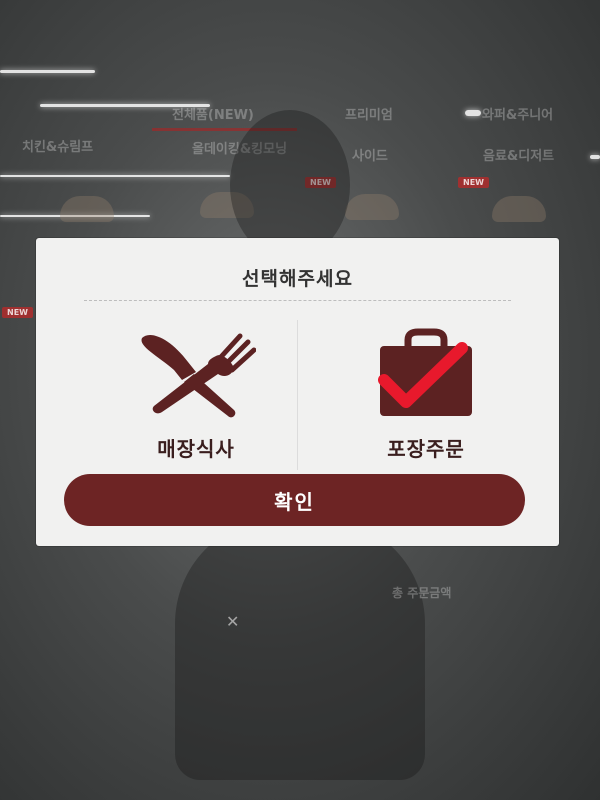 The width and height of the screenshot is (600, 800). I want to click on bg-tab: 치킨&슈림프, so click(58, 147).